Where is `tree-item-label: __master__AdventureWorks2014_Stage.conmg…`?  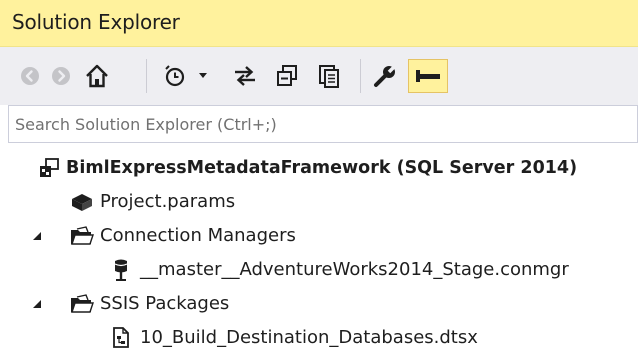
tree-item-label: __master__AdventureWorks2014_Stage.conmg… is located at coordinates (354, 269).